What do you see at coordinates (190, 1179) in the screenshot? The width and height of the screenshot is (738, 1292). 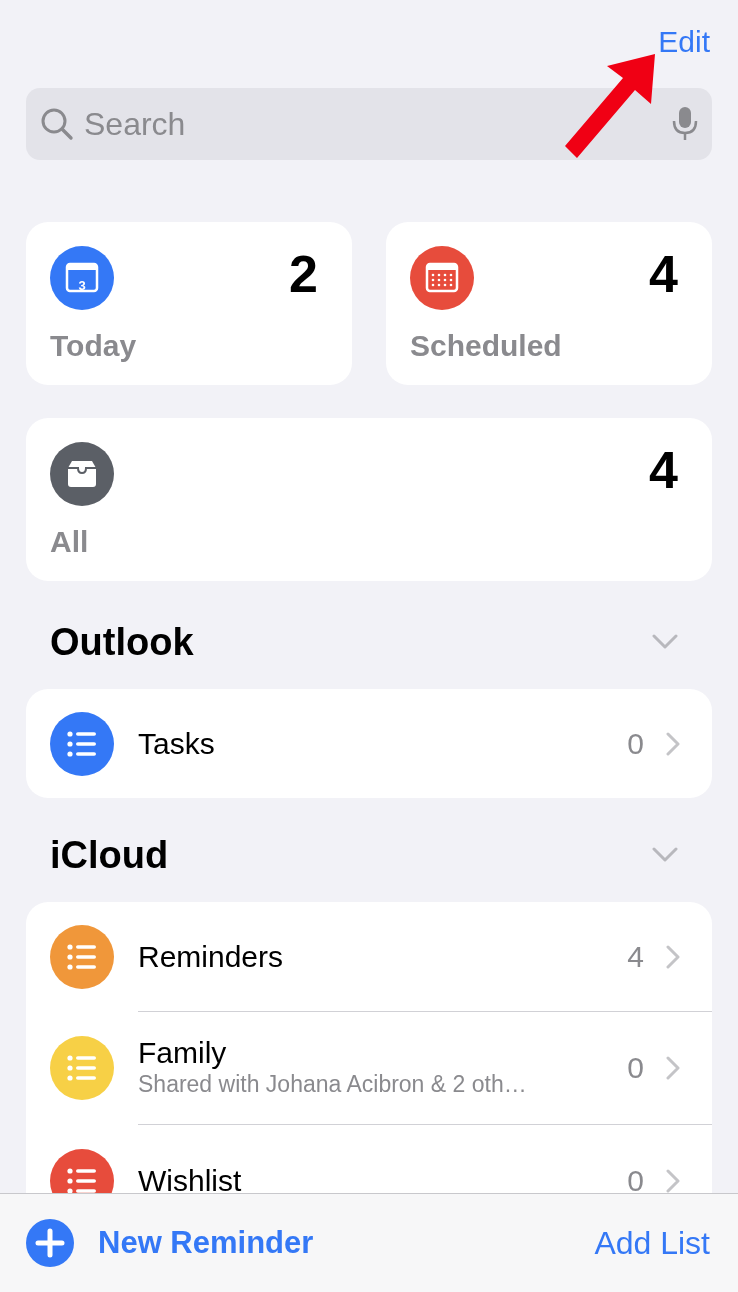 I see `list-name: Wishlist` at bounding box center [190, 1179].